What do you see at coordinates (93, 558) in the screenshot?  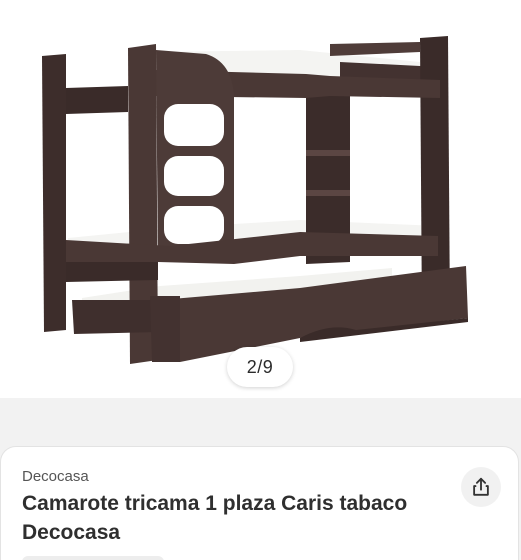 I see `rating-placeholder` at bounding box center [93, 558].